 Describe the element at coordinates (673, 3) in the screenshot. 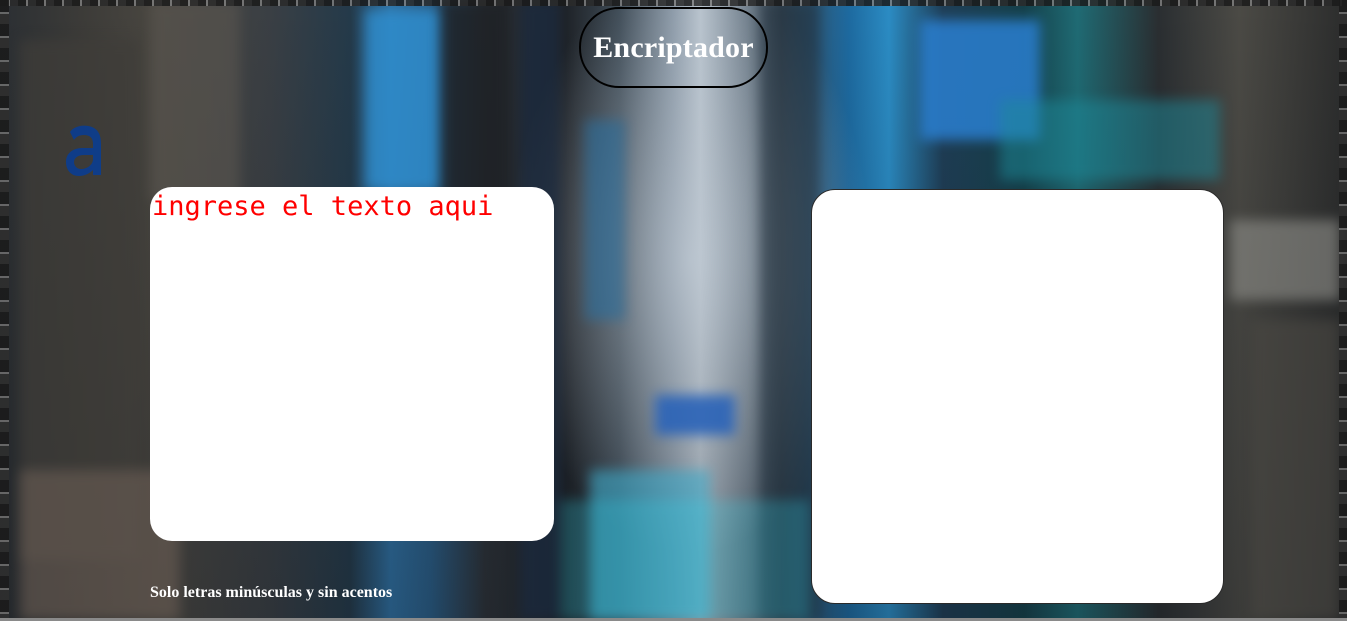

I see `top-border` at that location.